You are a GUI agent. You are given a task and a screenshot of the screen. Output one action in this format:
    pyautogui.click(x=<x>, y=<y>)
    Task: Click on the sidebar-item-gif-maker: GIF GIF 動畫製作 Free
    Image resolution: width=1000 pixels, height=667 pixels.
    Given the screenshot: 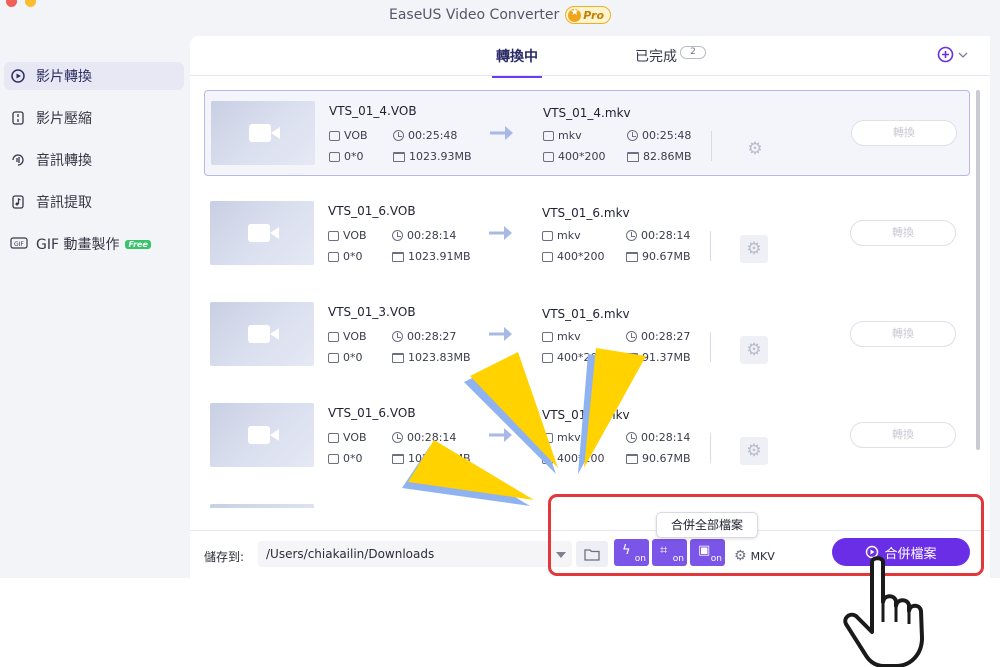 What is the action you would take?
    pyautogui.click(x=94, y=244)
    